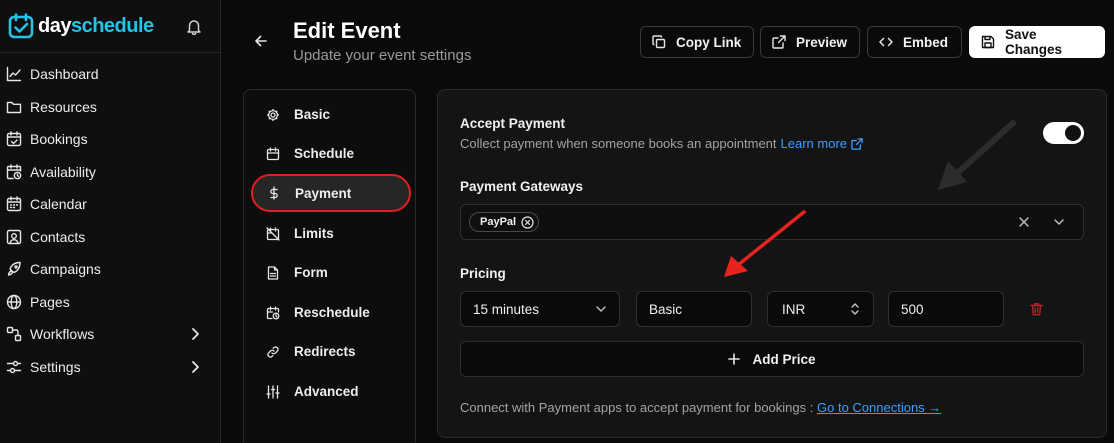 Image resolution: width=1114 pixels, height=443 pixels. What do you see at coordinates (498, 222) in the screenshot?
I see `gateway-chip-label: PayPal` at bounding box center [498, 222].